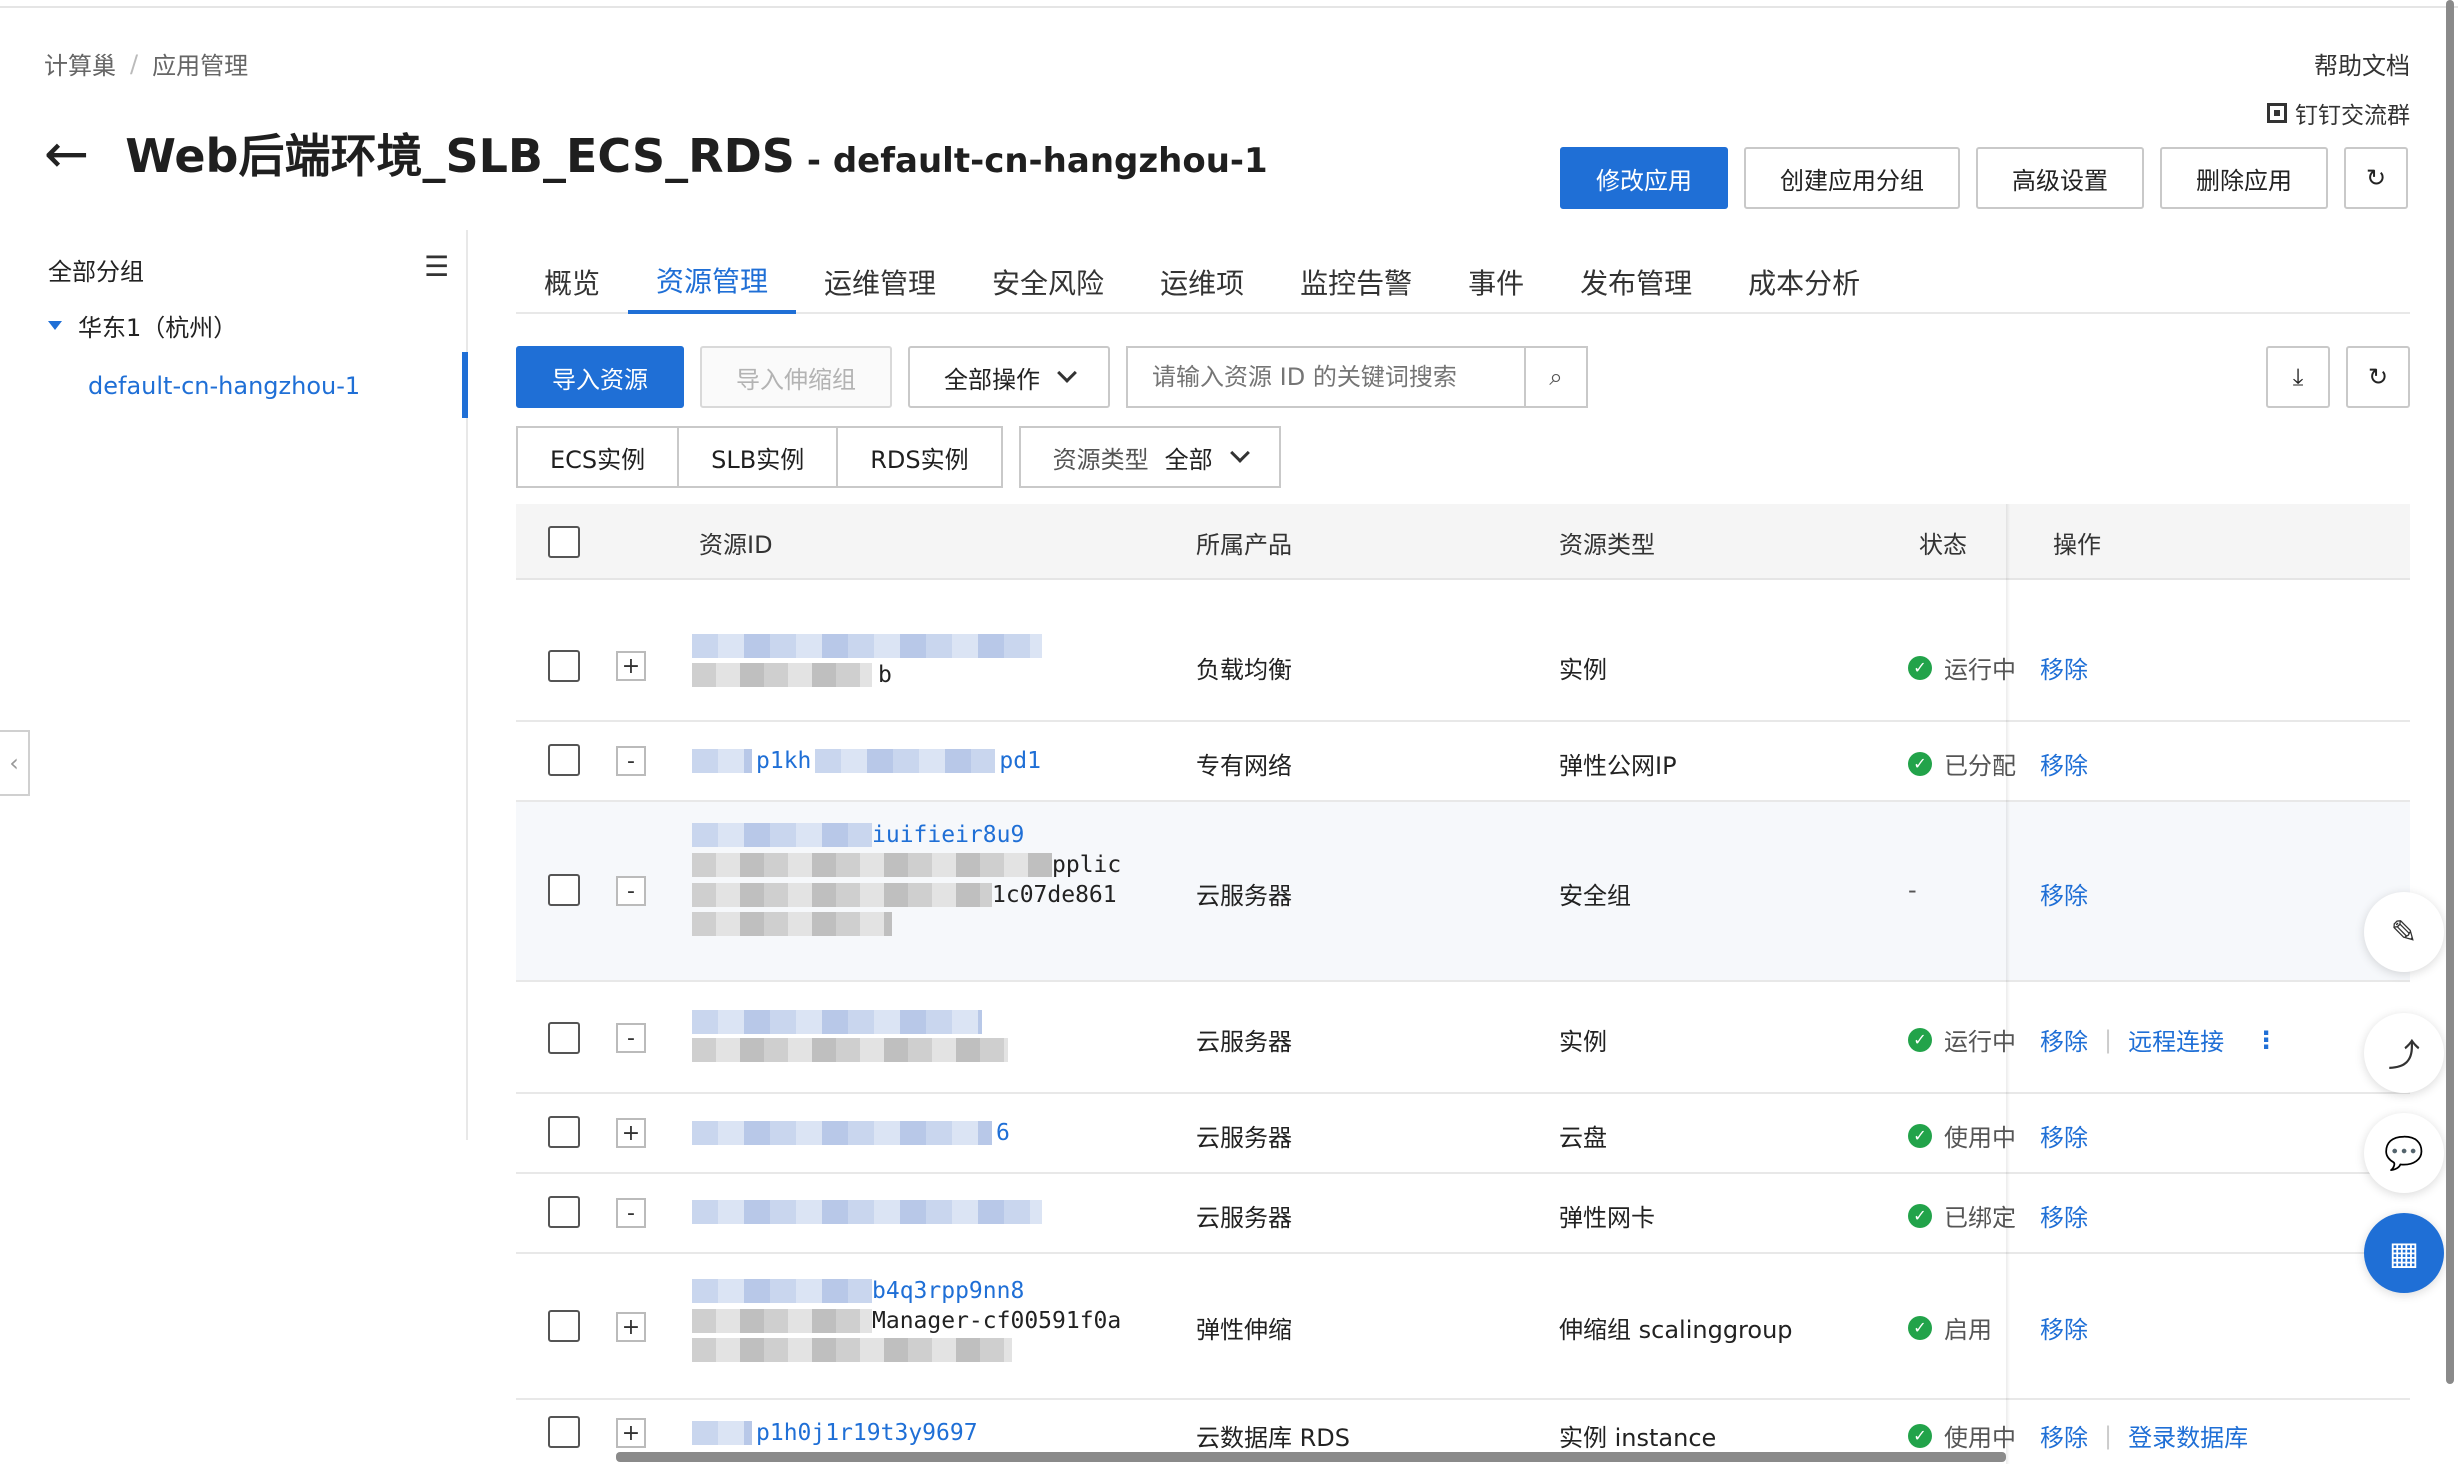 This screenshot has height=1470, width=2458. Describe the element at coordinates (1636, 282) in the screenshot. I see `tab-release-management: 发布管理` at that location.